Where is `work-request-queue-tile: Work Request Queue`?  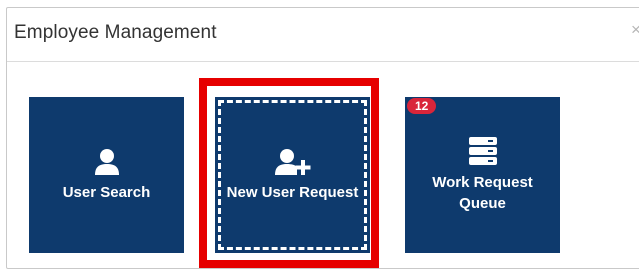
work-request-queue-tile: Work Request Queue is located at coordinates (482, 175).